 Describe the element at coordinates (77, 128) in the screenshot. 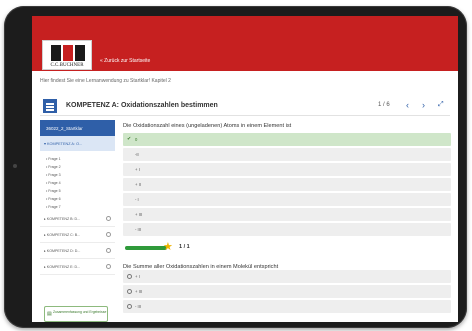

I see `sidebar-course-title: 36022_2_Startklar` at that location.